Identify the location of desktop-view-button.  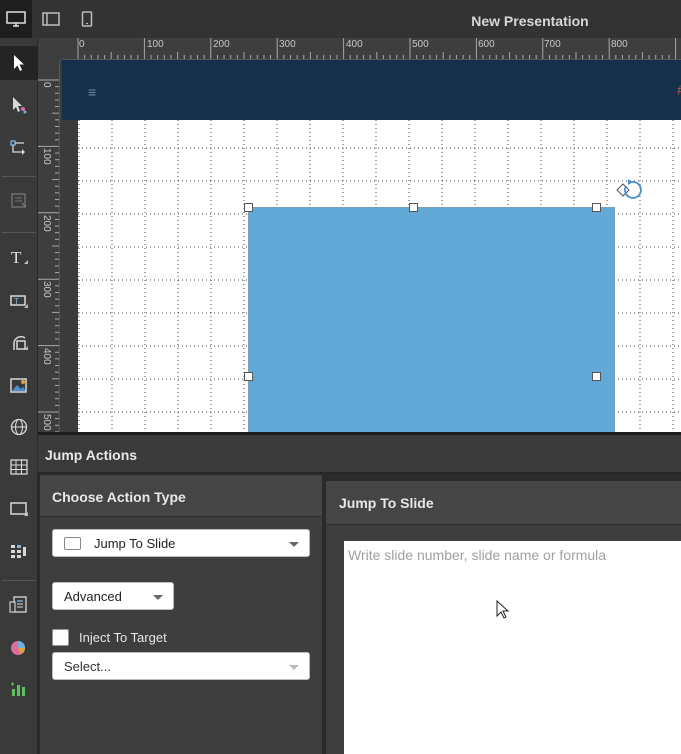
(16, 19).